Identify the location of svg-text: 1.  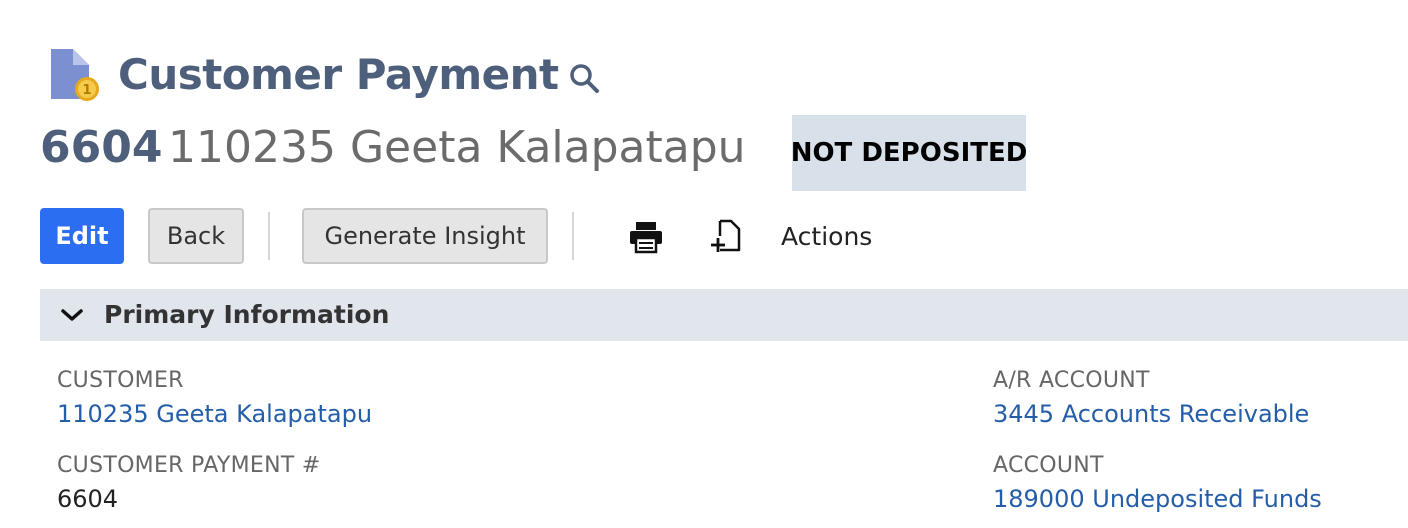
(86, 90).